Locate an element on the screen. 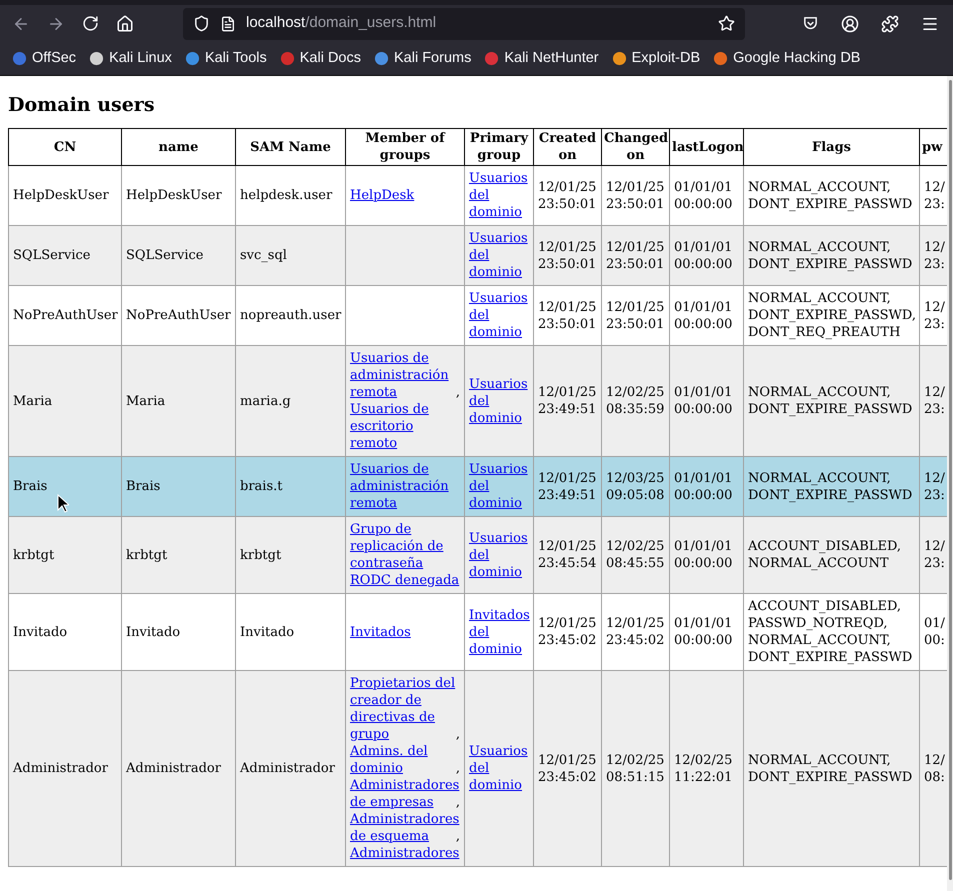 Image resolution: width=953 pixels, height=891 pixels. reload-icon is located at coordinates (90, 23).